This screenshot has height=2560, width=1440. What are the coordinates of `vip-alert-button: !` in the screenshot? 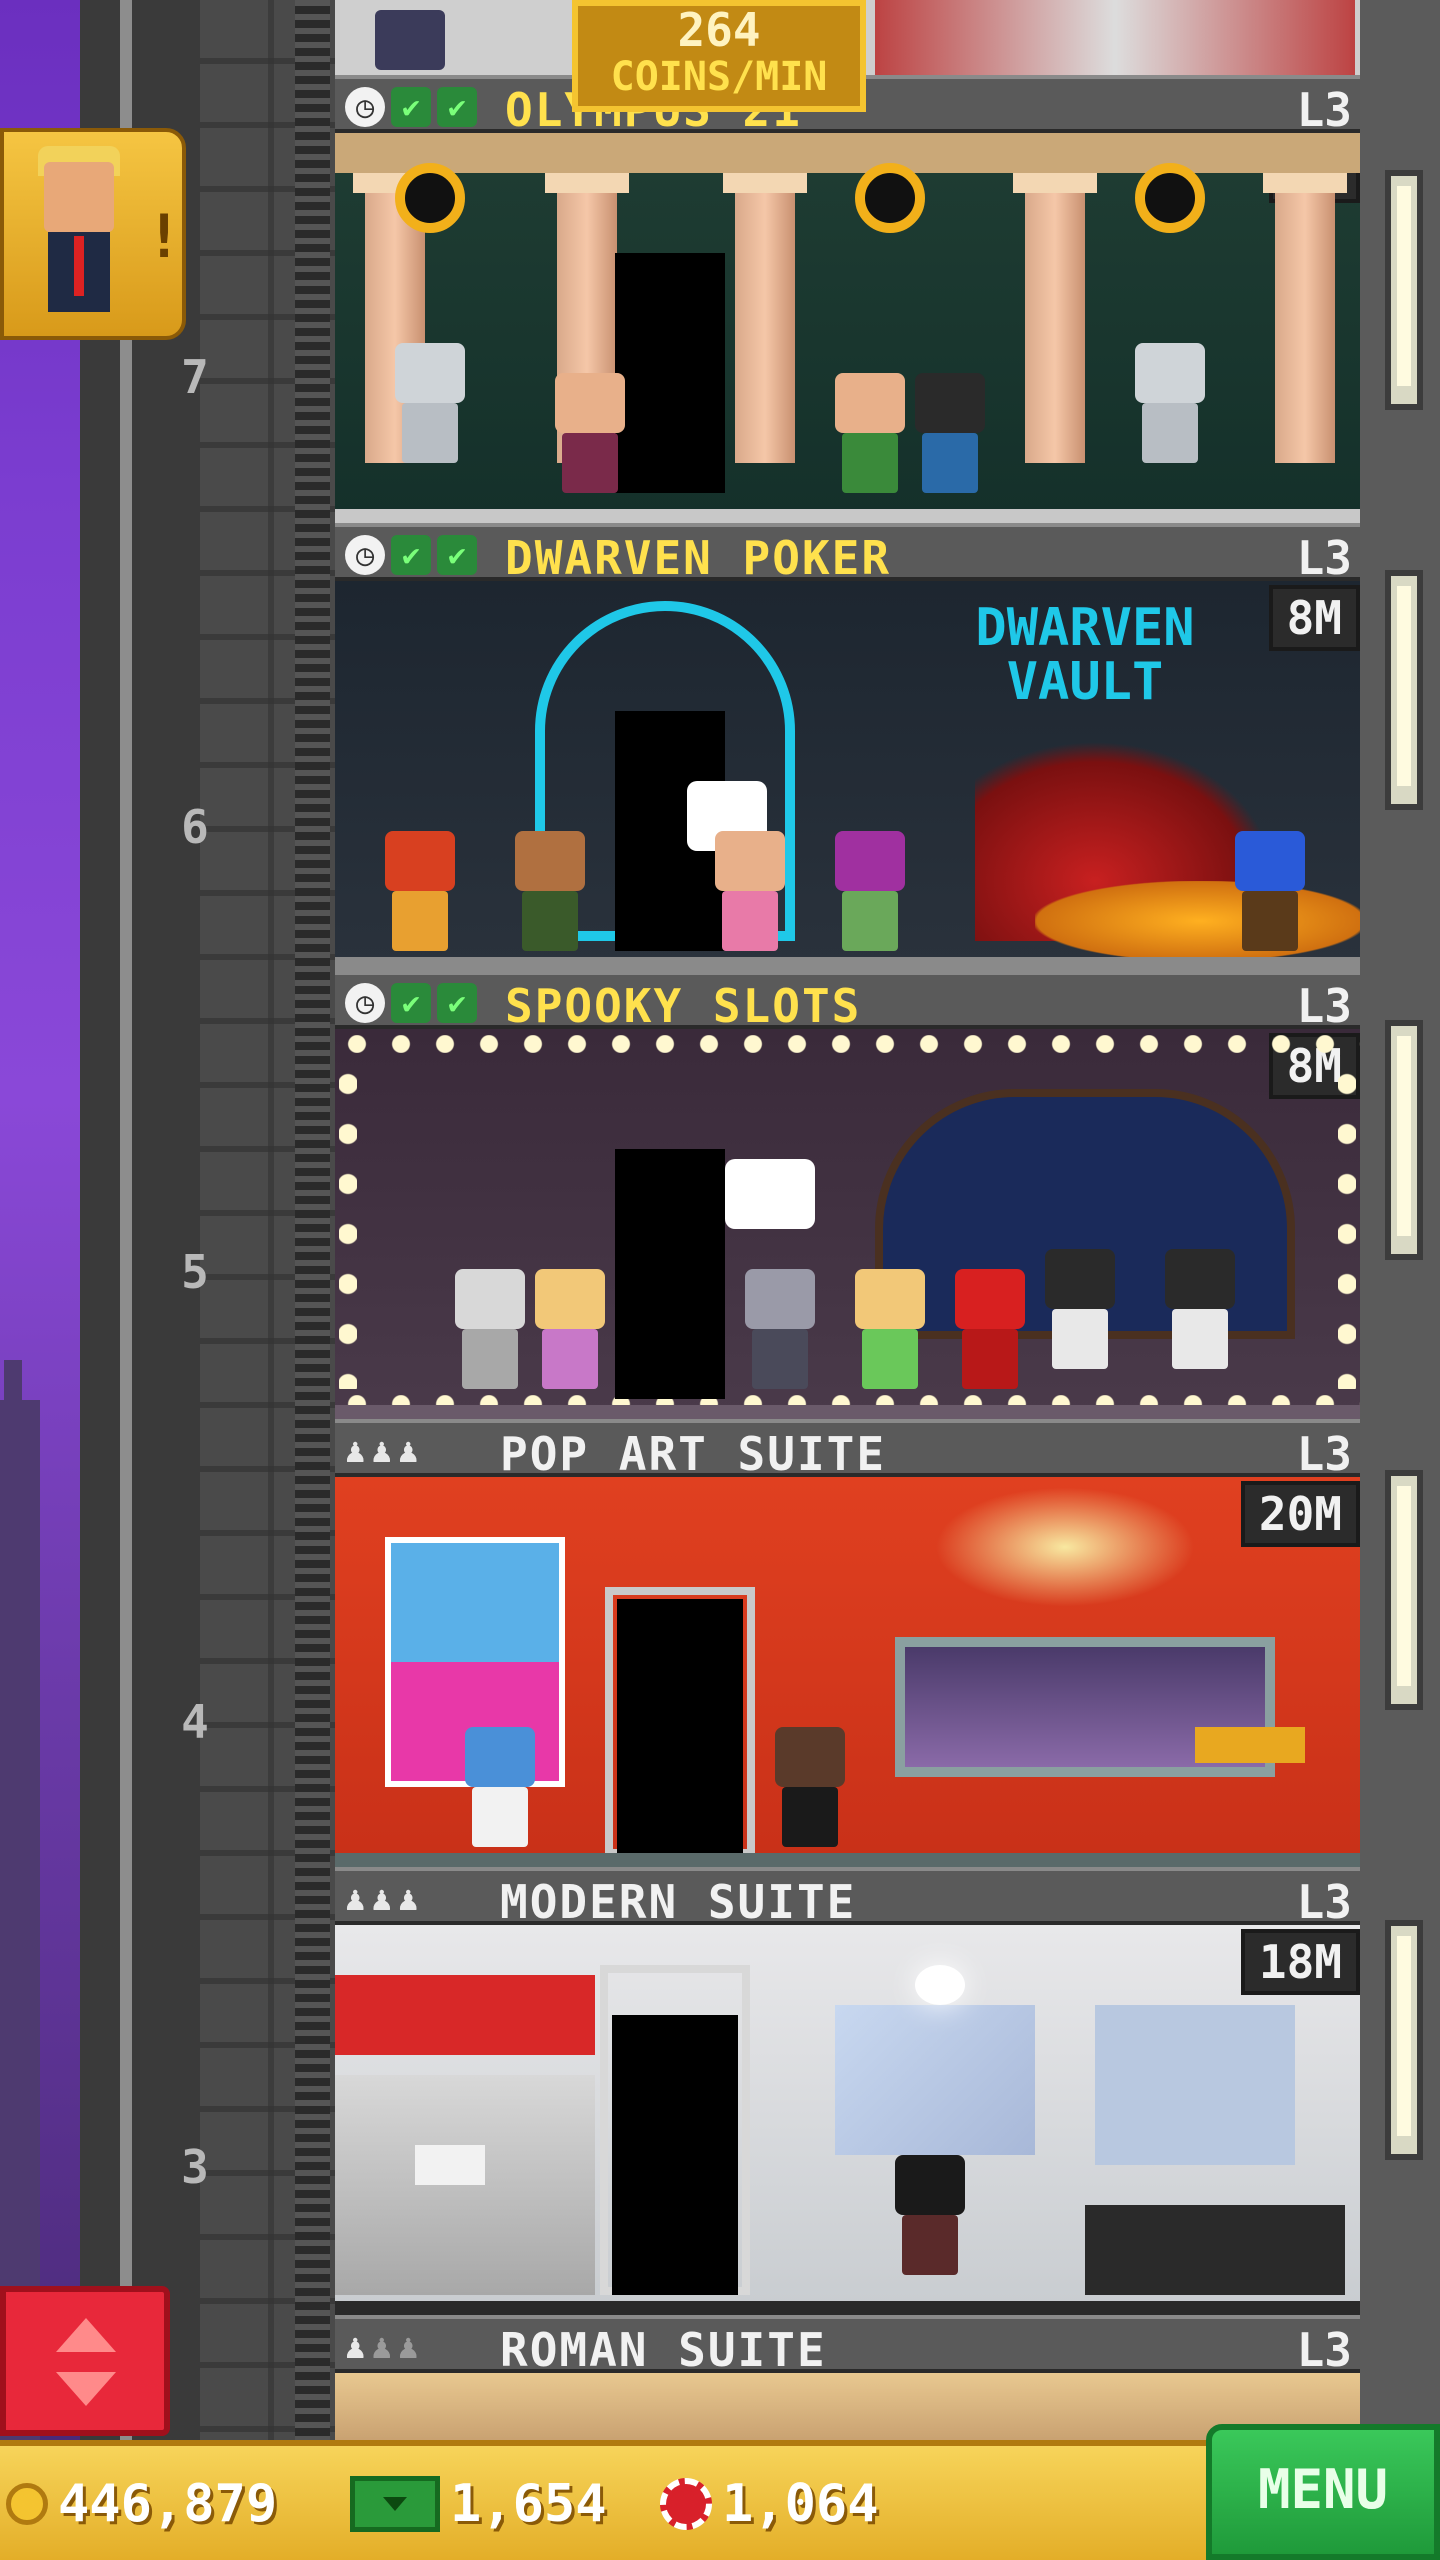 It's located at (93, 234).